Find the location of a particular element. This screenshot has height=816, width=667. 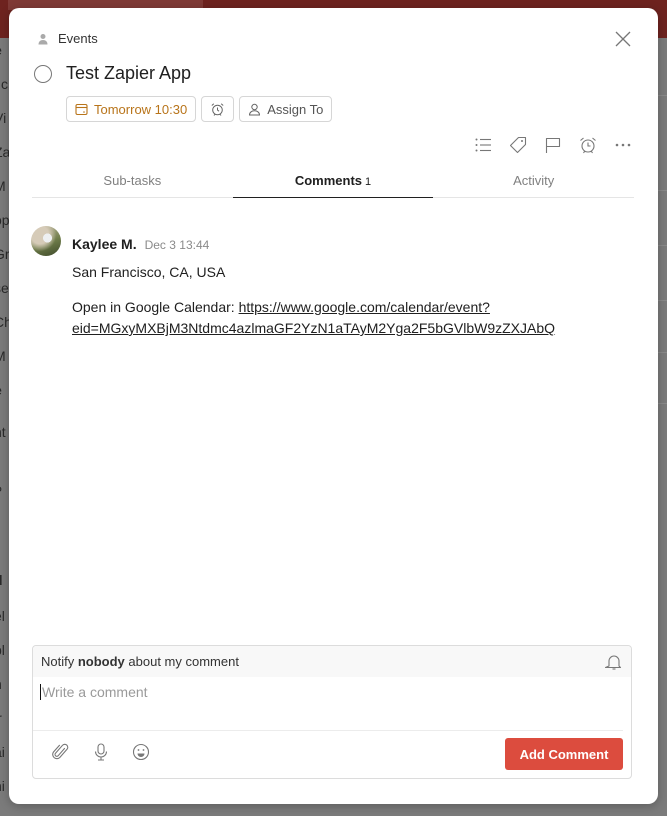

tab-activity: Activity is located at coordinates (533, 182).